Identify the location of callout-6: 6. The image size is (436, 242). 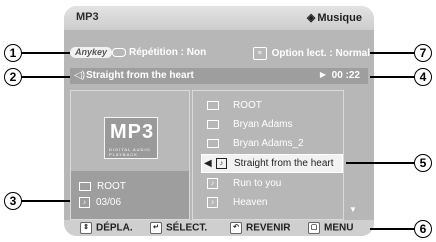
(423, 229).